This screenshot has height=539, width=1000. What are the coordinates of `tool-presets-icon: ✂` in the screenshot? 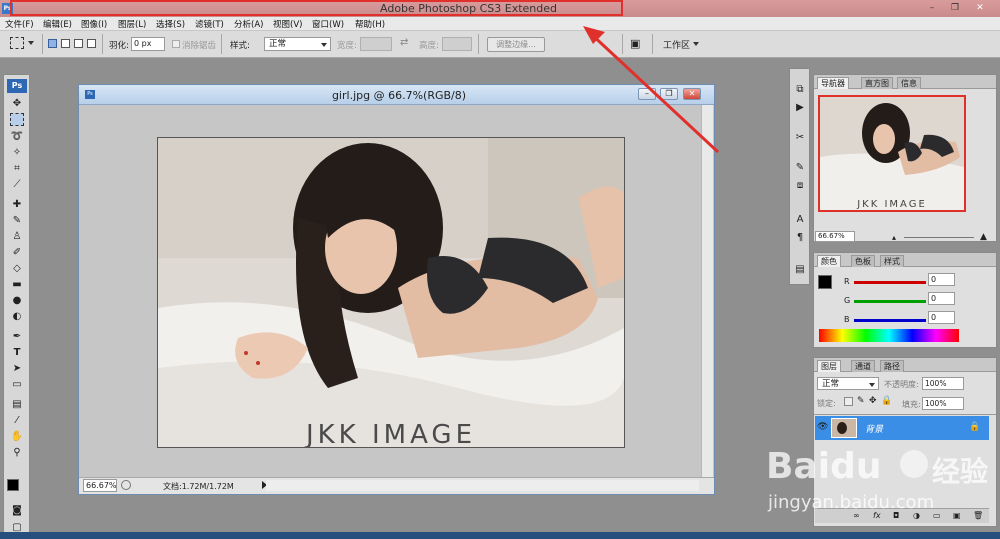 It's located at (800, 137).